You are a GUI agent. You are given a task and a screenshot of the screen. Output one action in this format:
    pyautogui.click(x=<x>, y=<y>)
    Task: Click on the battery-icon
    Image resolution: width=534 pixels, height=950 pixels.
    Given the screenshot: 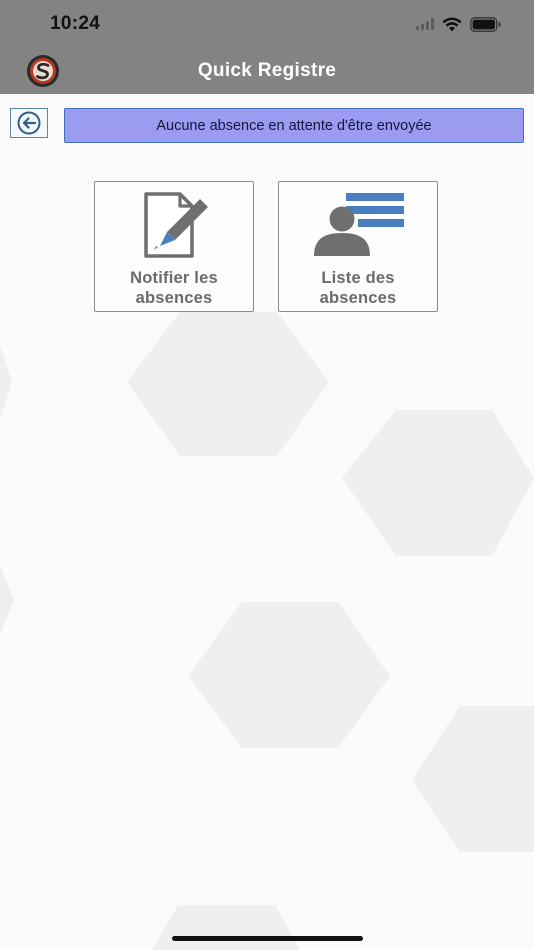 What is the action you would take?
    pyautogui.click(x=485, y=24)
    